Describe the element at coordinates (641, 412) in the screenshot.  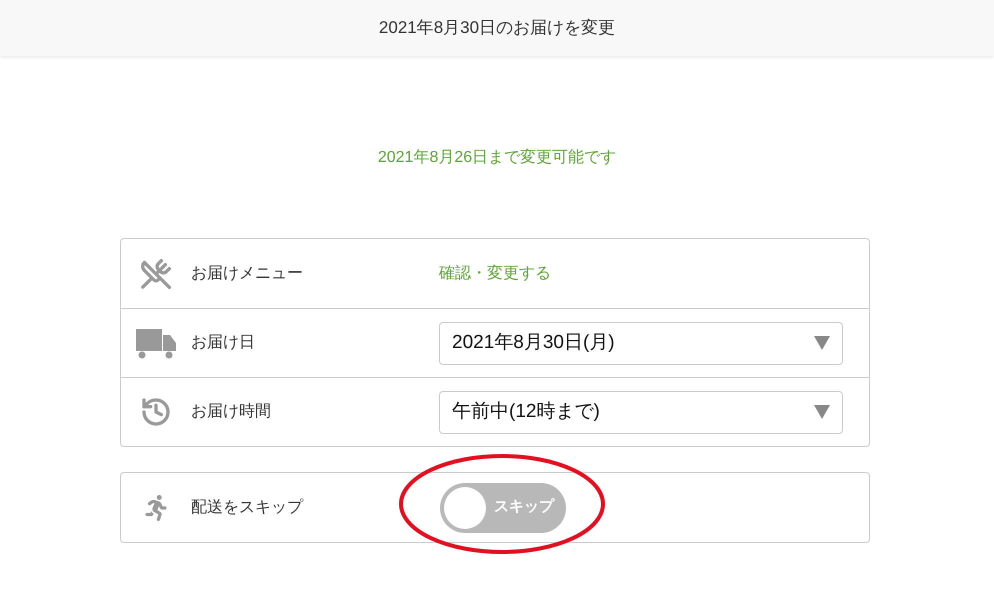
I see `select-field: 午前中(12時まで)` at that location.